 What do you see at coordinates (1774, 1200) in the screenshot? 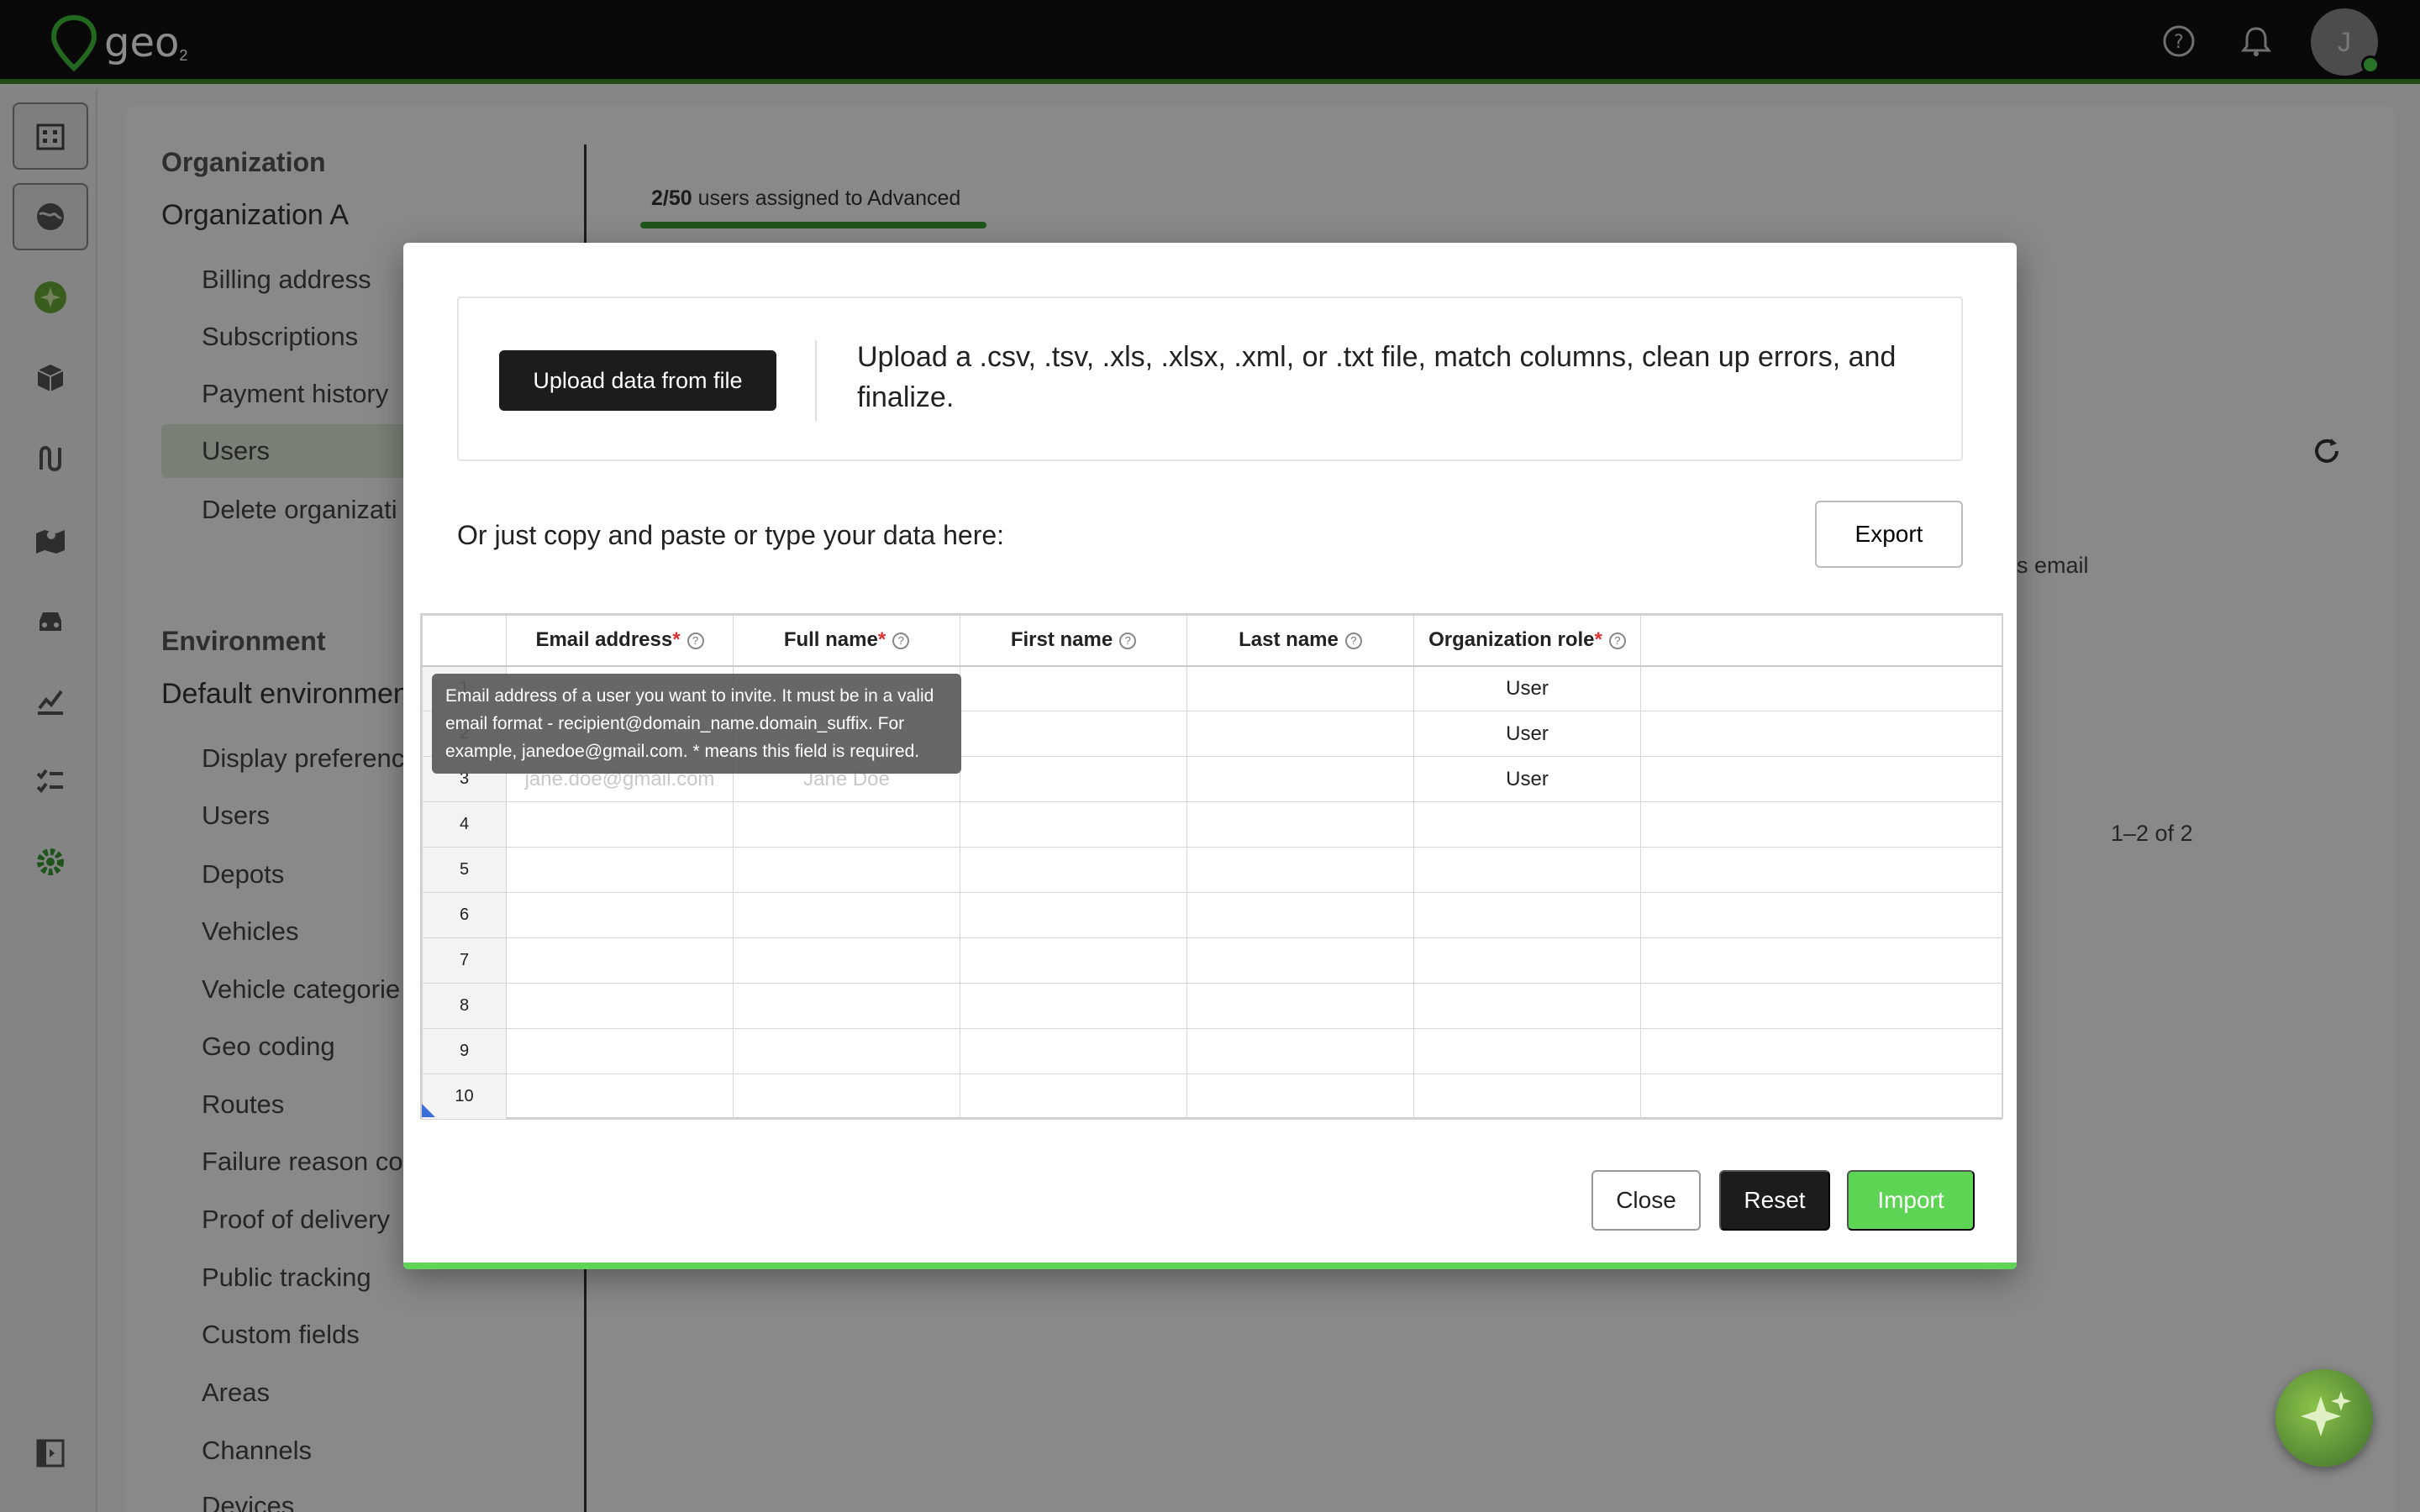
I see `reset-button: Reset` at bounding box center [1774, 1200].